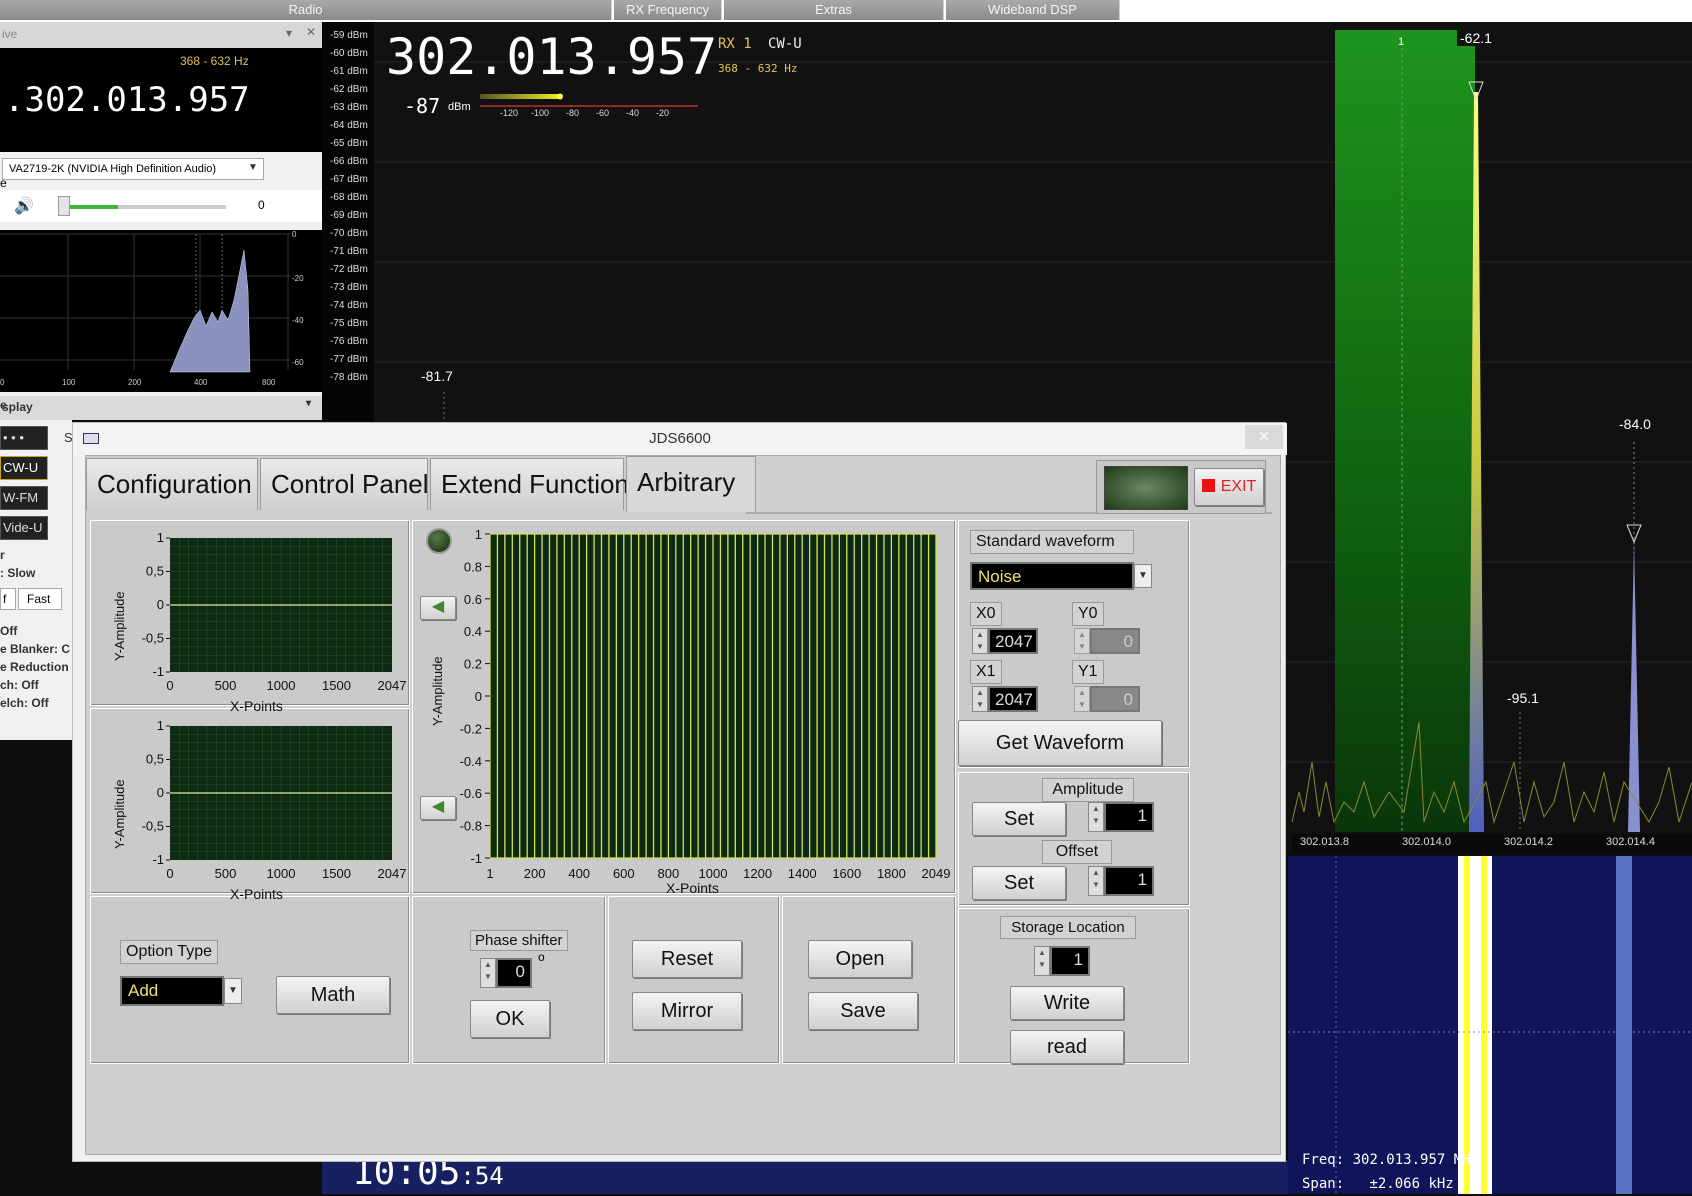  I want to click on tab-radio: Radio, so click(306, 10).